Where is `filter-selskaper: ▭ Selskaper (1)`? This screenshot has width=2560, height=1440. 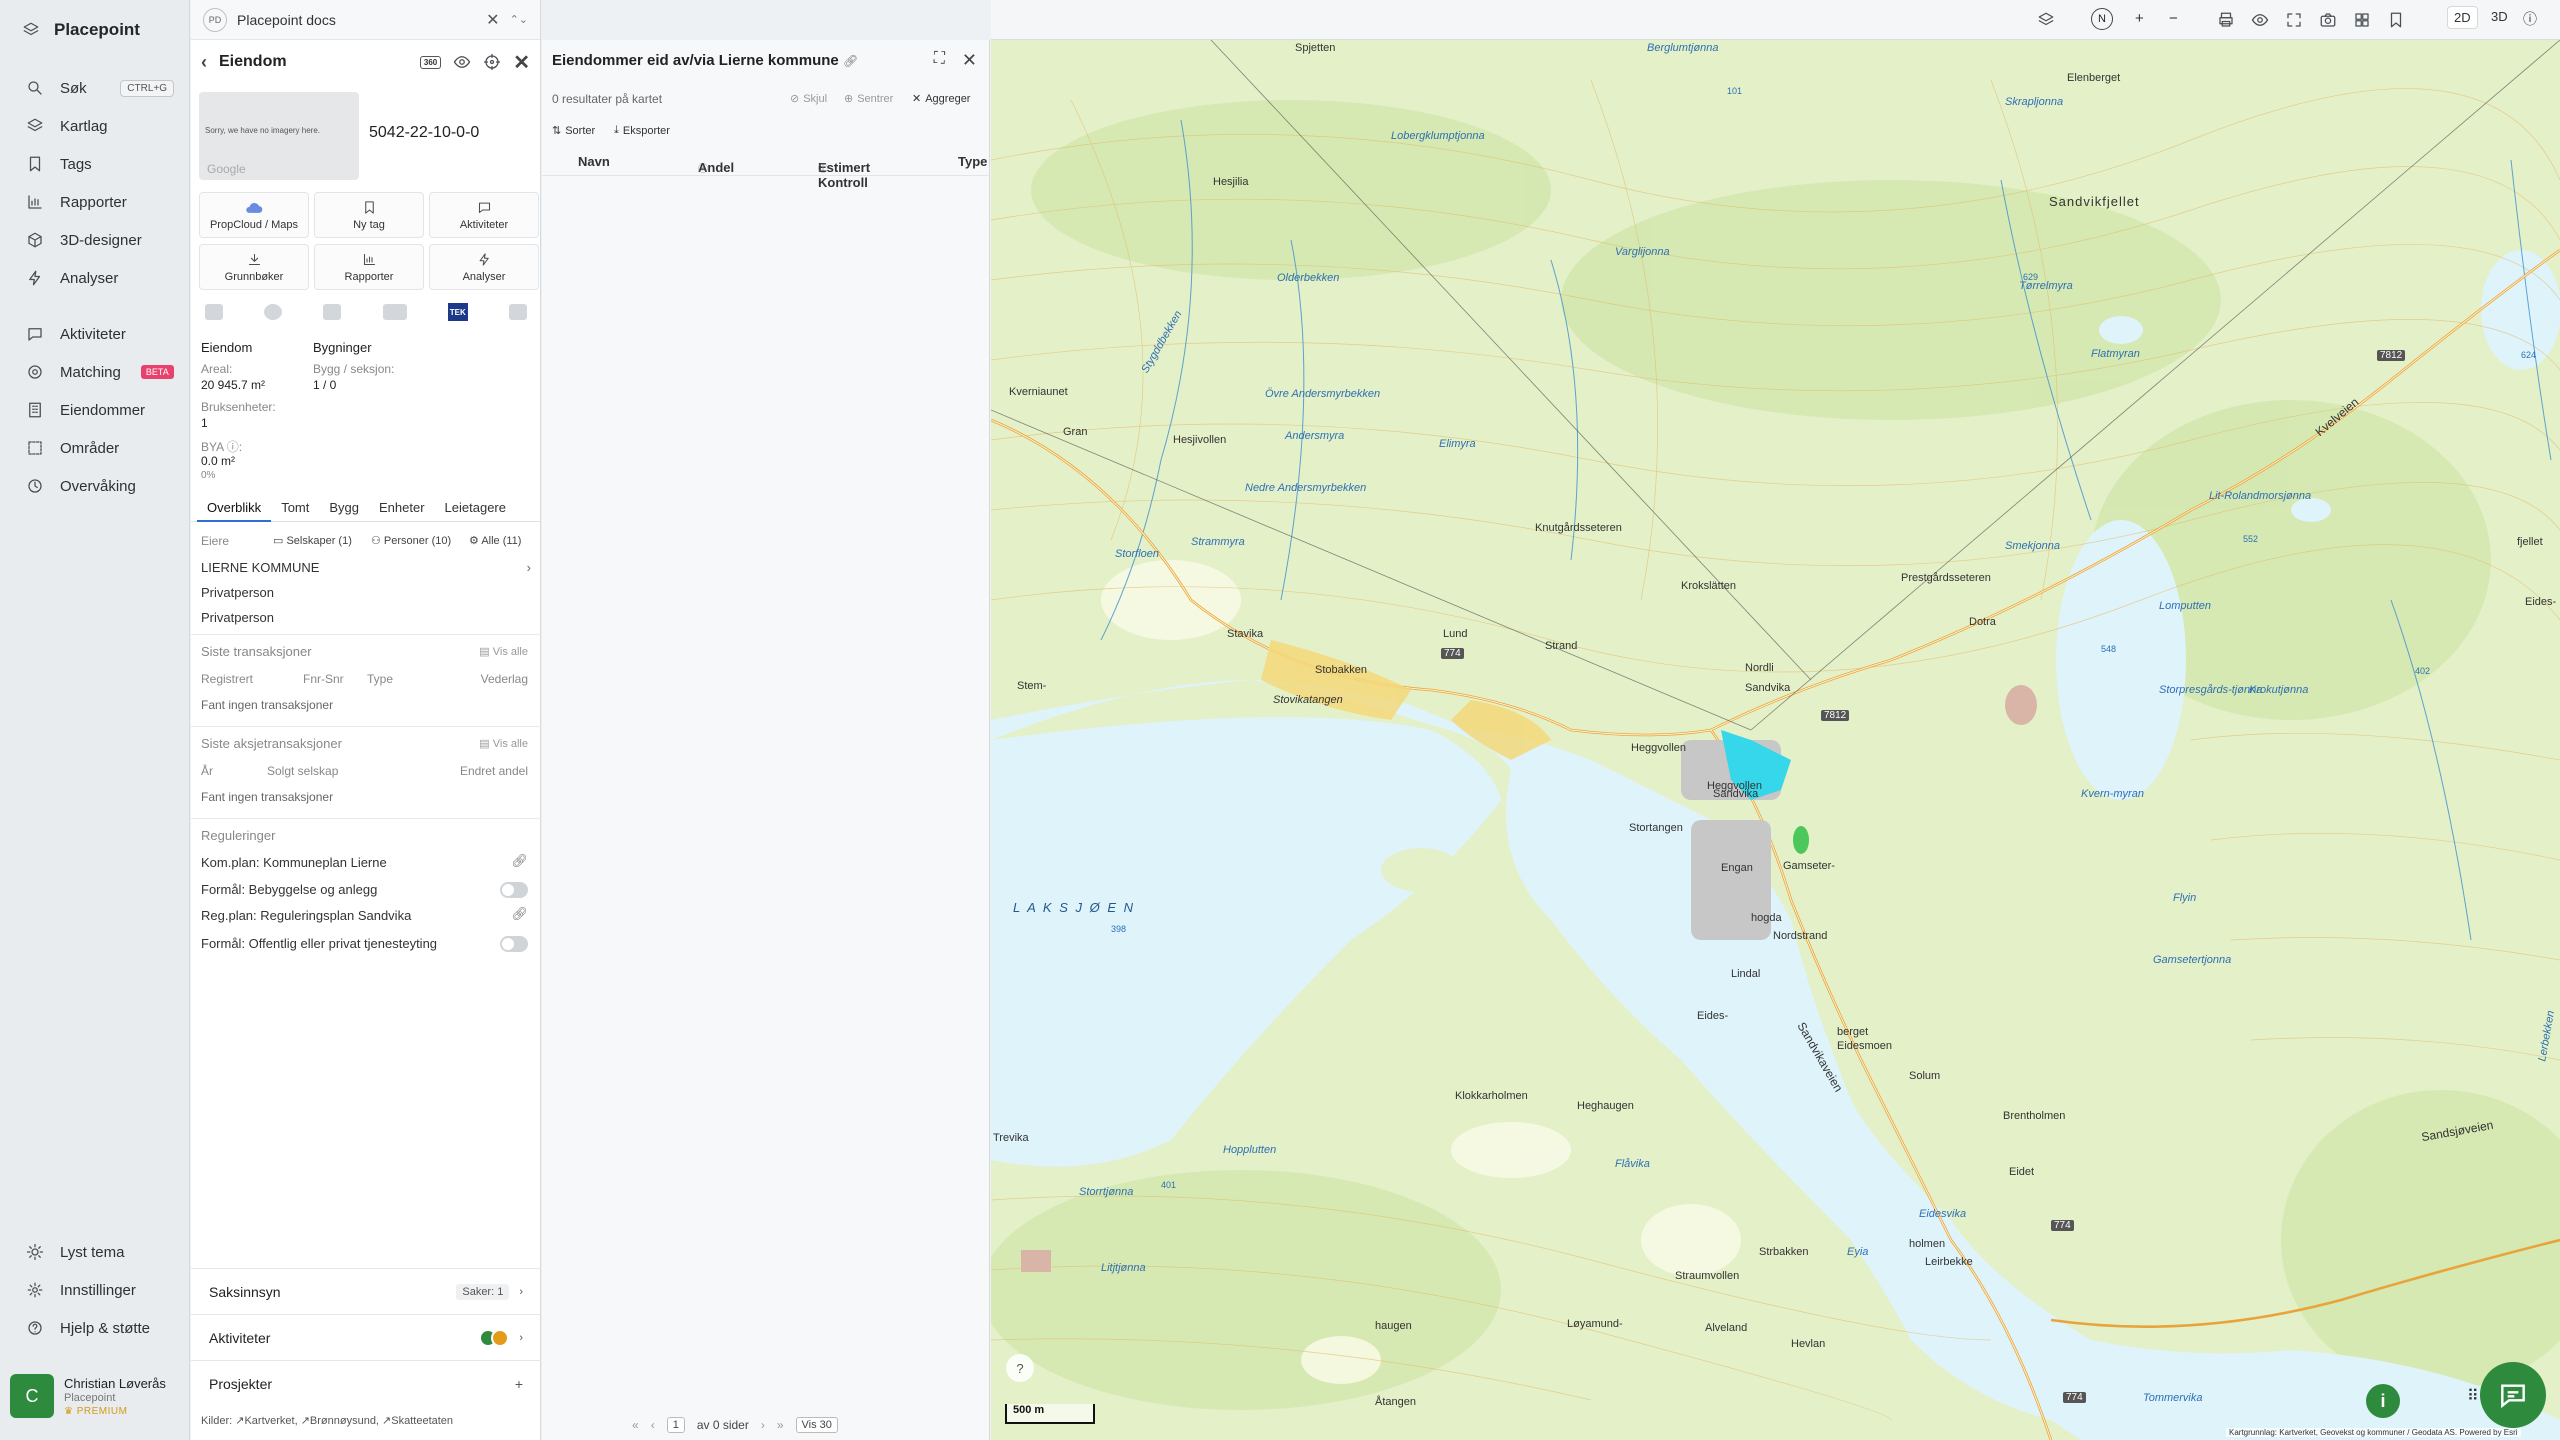 filter-selskaper: ▭ Selskaper (1) is located at coordinates (312, 540).